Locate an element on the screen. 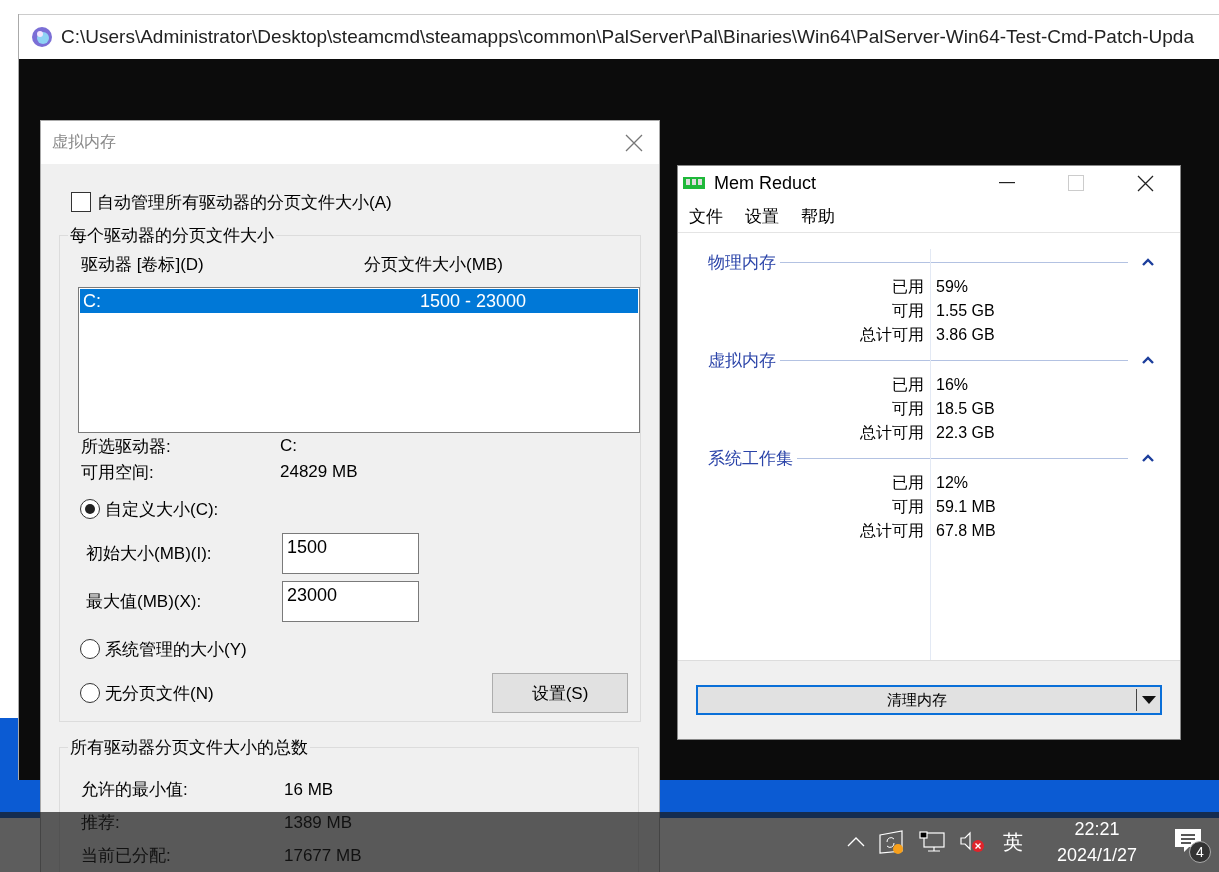 The image size is (1219, 872). stat-value: 59% is located at coordinates (952, 287).